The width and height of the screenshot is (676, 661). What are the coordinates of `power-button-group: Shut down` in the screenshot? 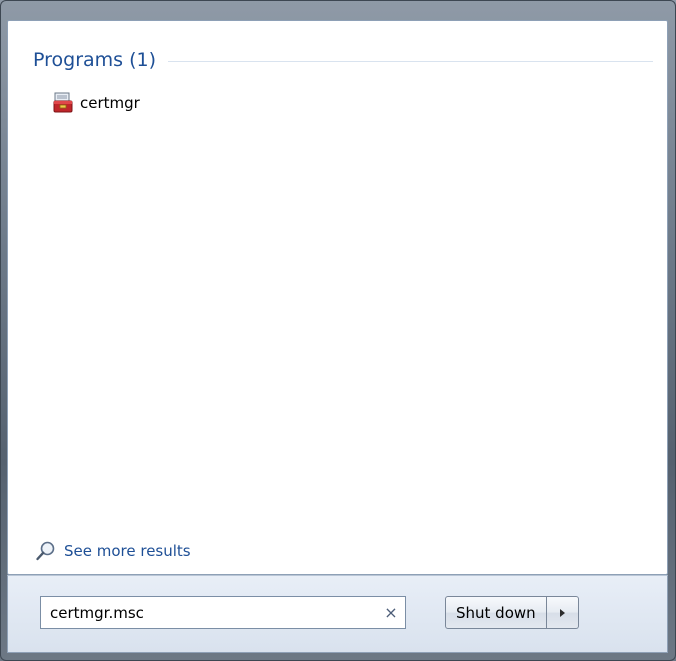 It's located at (512, 612).